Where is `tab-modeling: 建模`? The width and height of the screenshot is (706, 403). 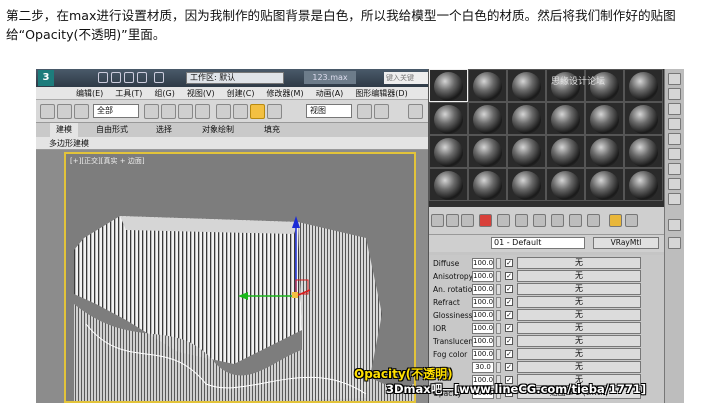
tab-modeling: 建模 is located at coordinates (64, 130).